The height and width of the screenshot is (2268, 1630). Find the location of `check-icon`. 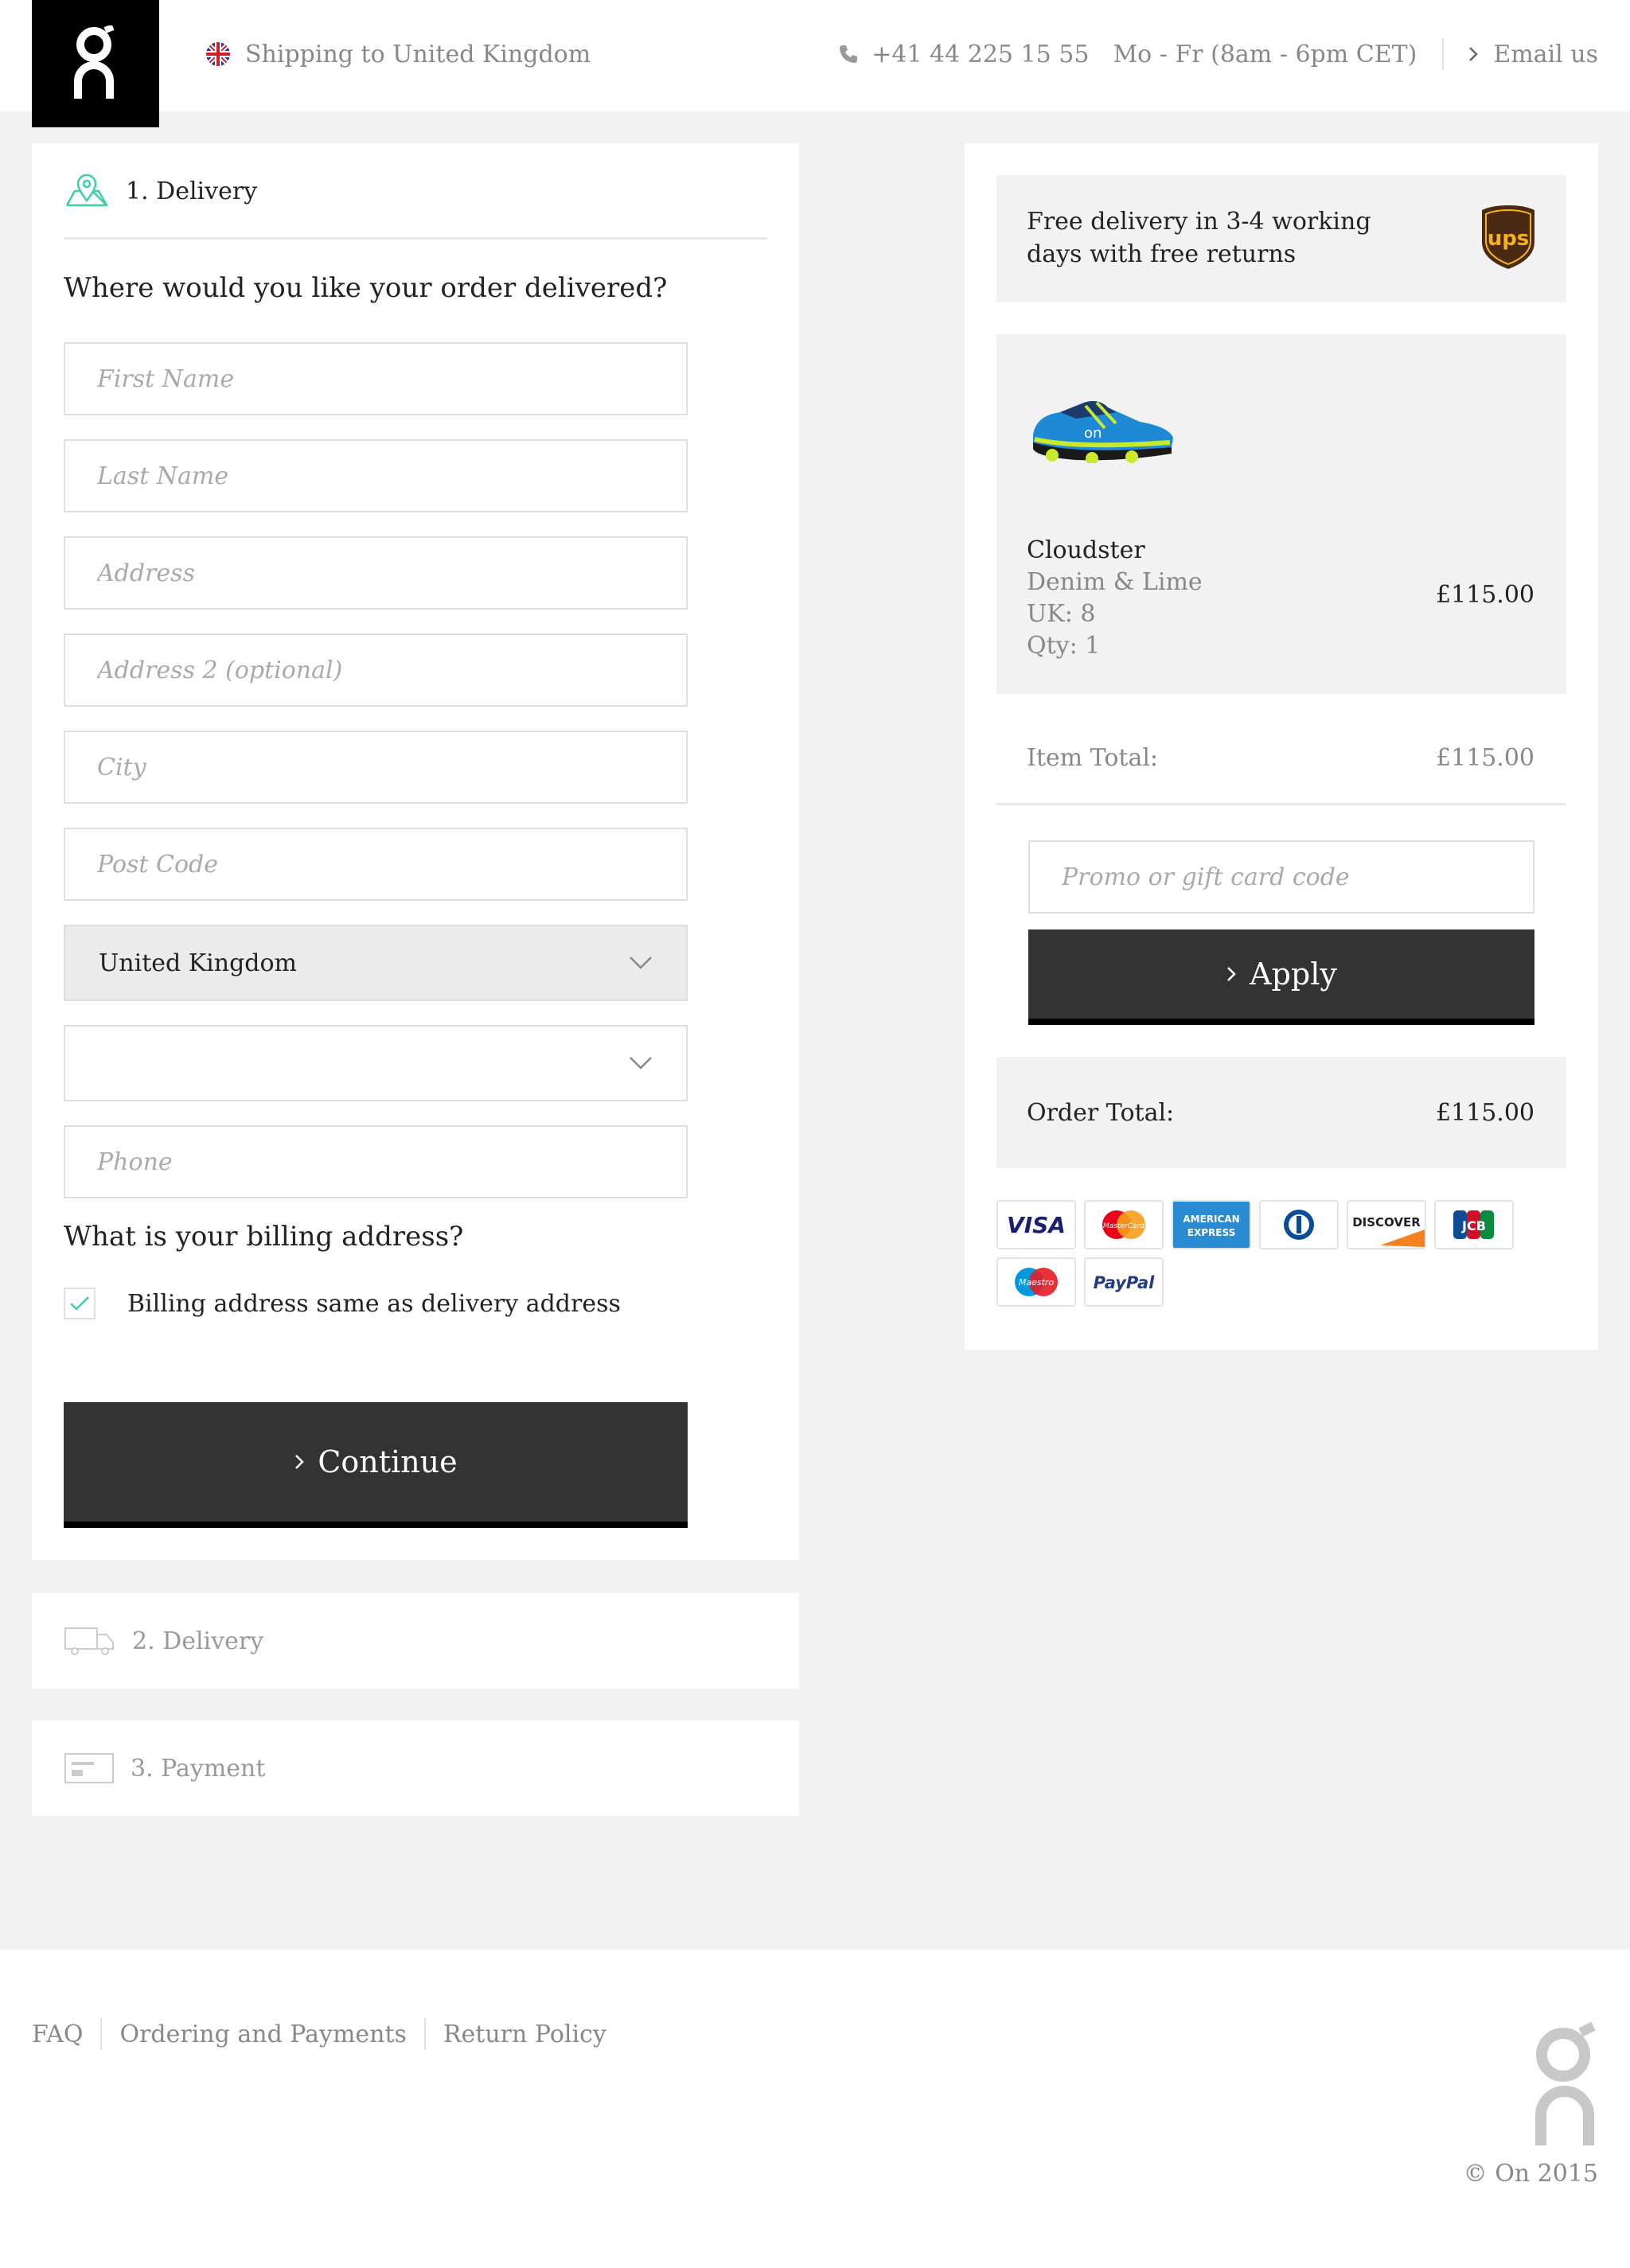

check-icon is located at coordinates (79, 1303).